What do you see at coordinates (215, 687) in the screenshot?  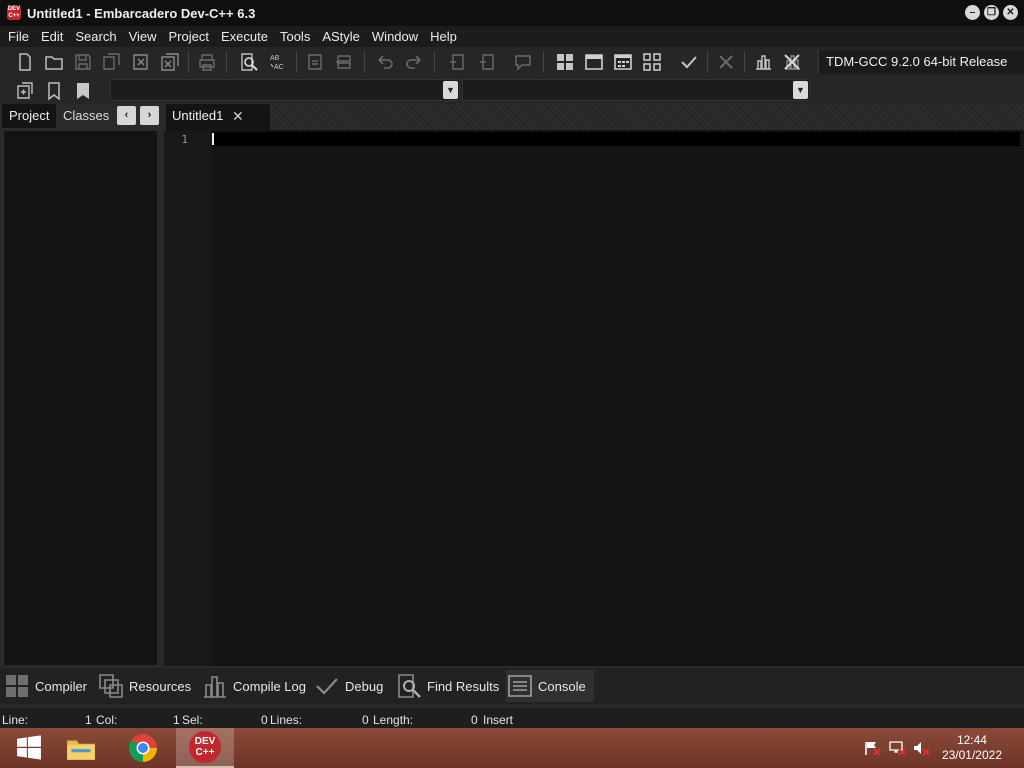 I see `compile-log-icon` at bounding box center [215, 687].